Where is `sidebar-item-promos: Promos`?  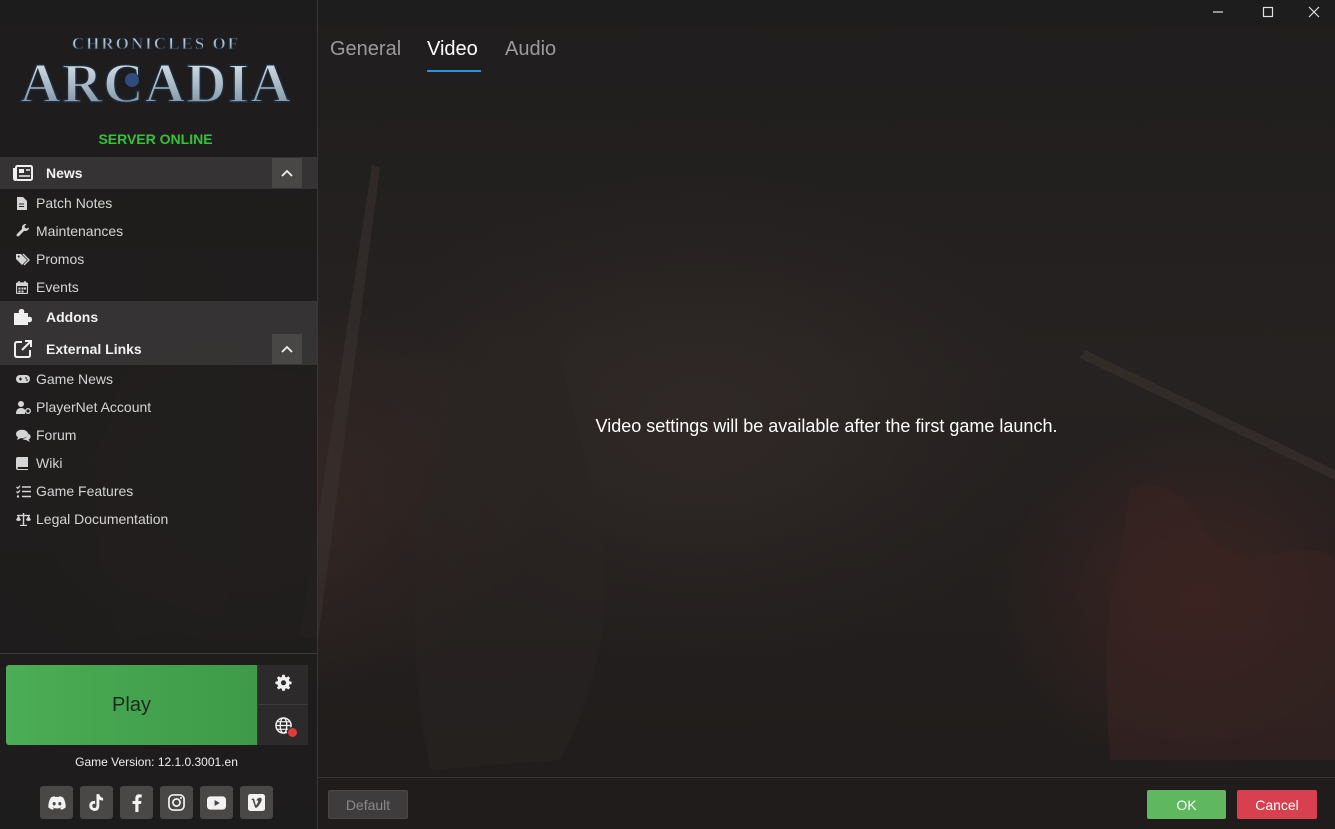
sidebar-item-promos: Promos is located at coordinates (50, 259).